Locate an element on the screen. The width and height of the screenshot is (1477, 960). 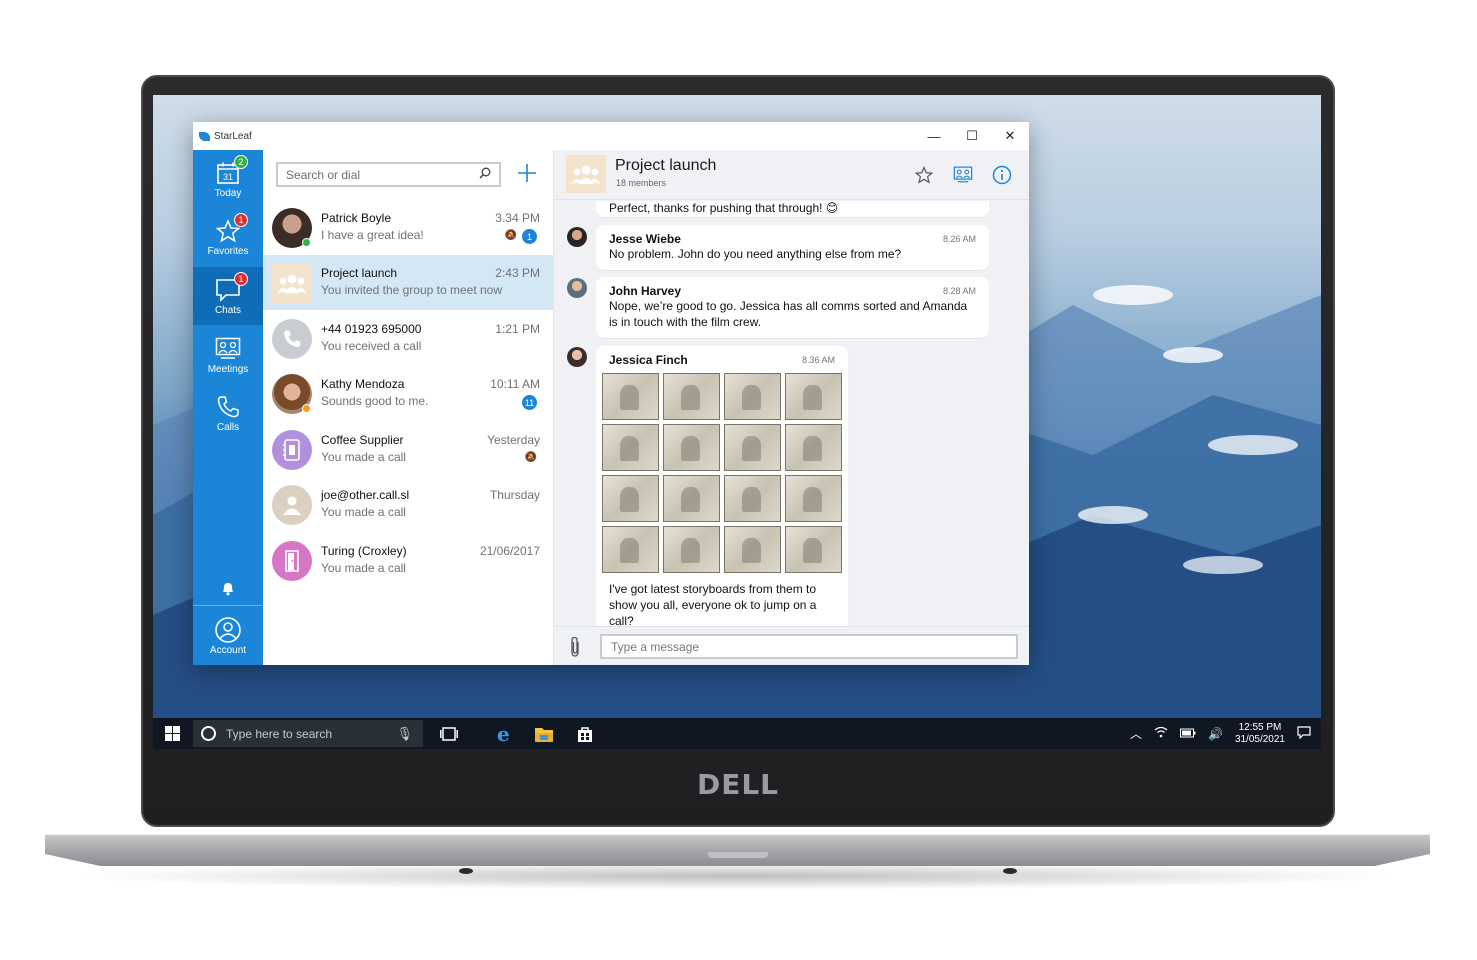
meet-now-icon is located at coordinates (963, 175).